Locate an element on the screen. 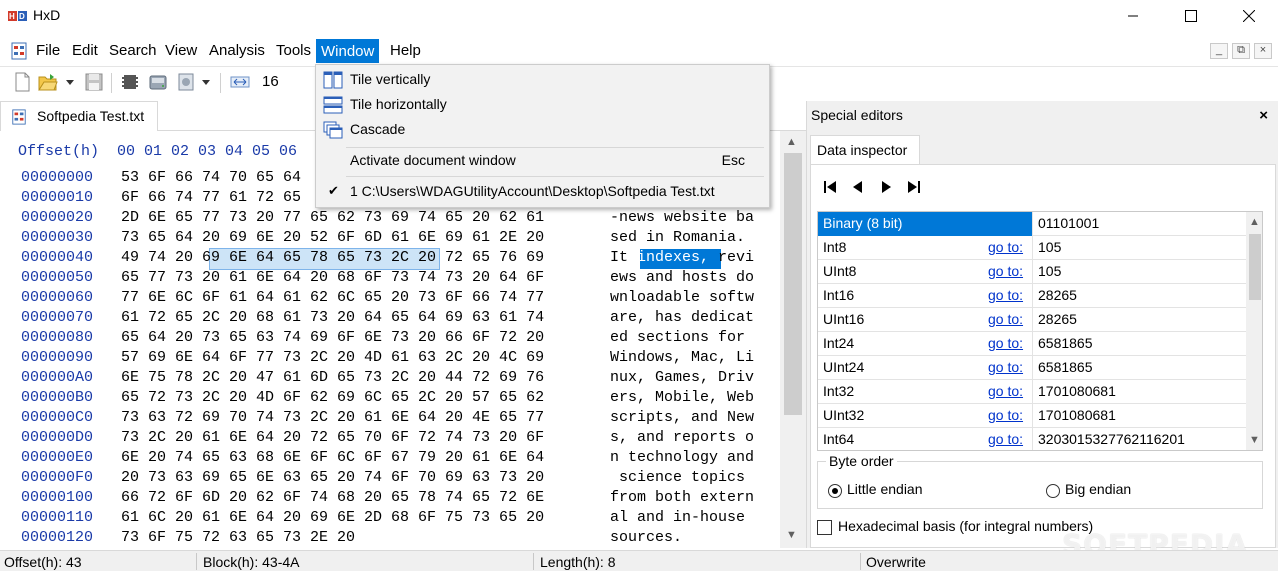  menu-activate-document-window: Activate document window Esc is located at coordinates (542, 161).